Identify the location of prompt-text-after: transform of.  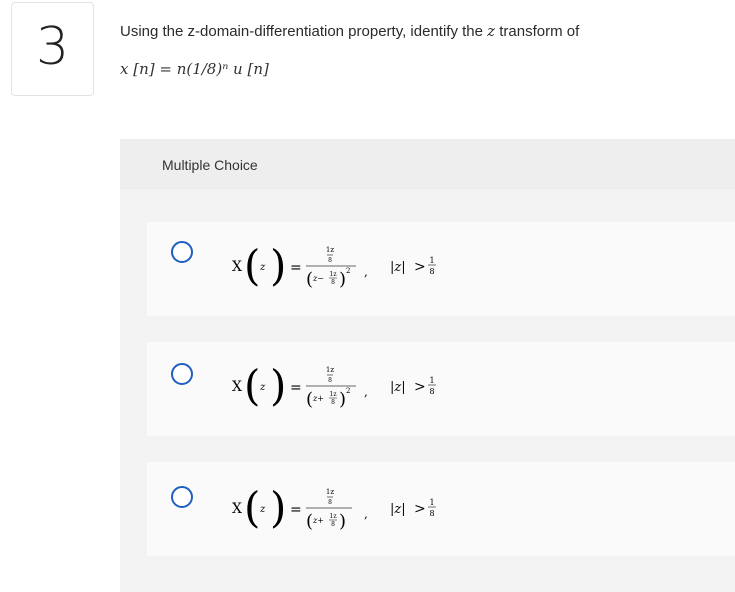
(537, 31).